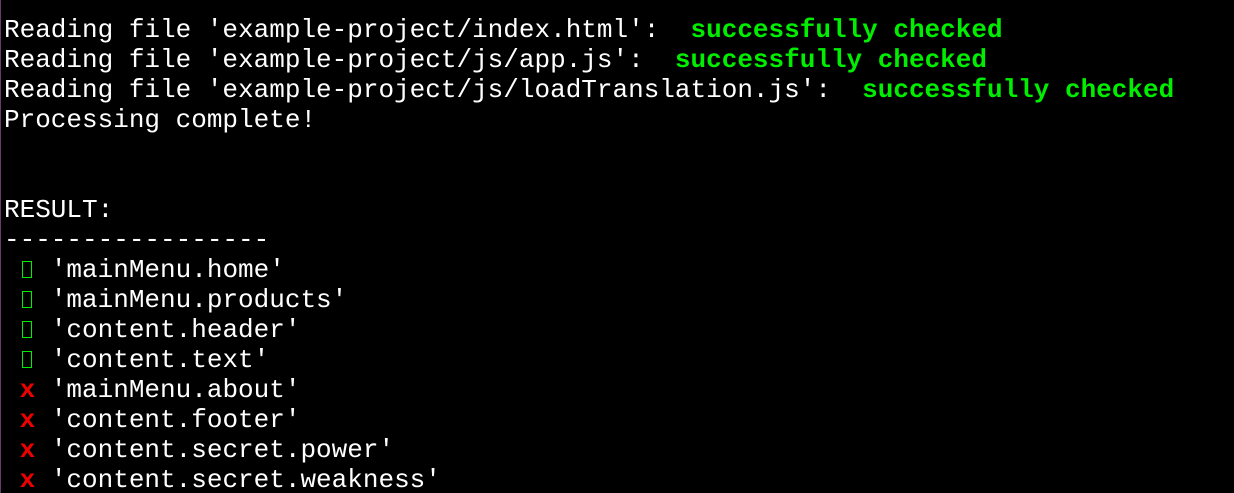 Image resolution: width=1234 pixels, height=493 pixels. Describe the element at coordinates (199, 300) in the screenshot. I see `result-key: 'mainMenu.products'` at that location.